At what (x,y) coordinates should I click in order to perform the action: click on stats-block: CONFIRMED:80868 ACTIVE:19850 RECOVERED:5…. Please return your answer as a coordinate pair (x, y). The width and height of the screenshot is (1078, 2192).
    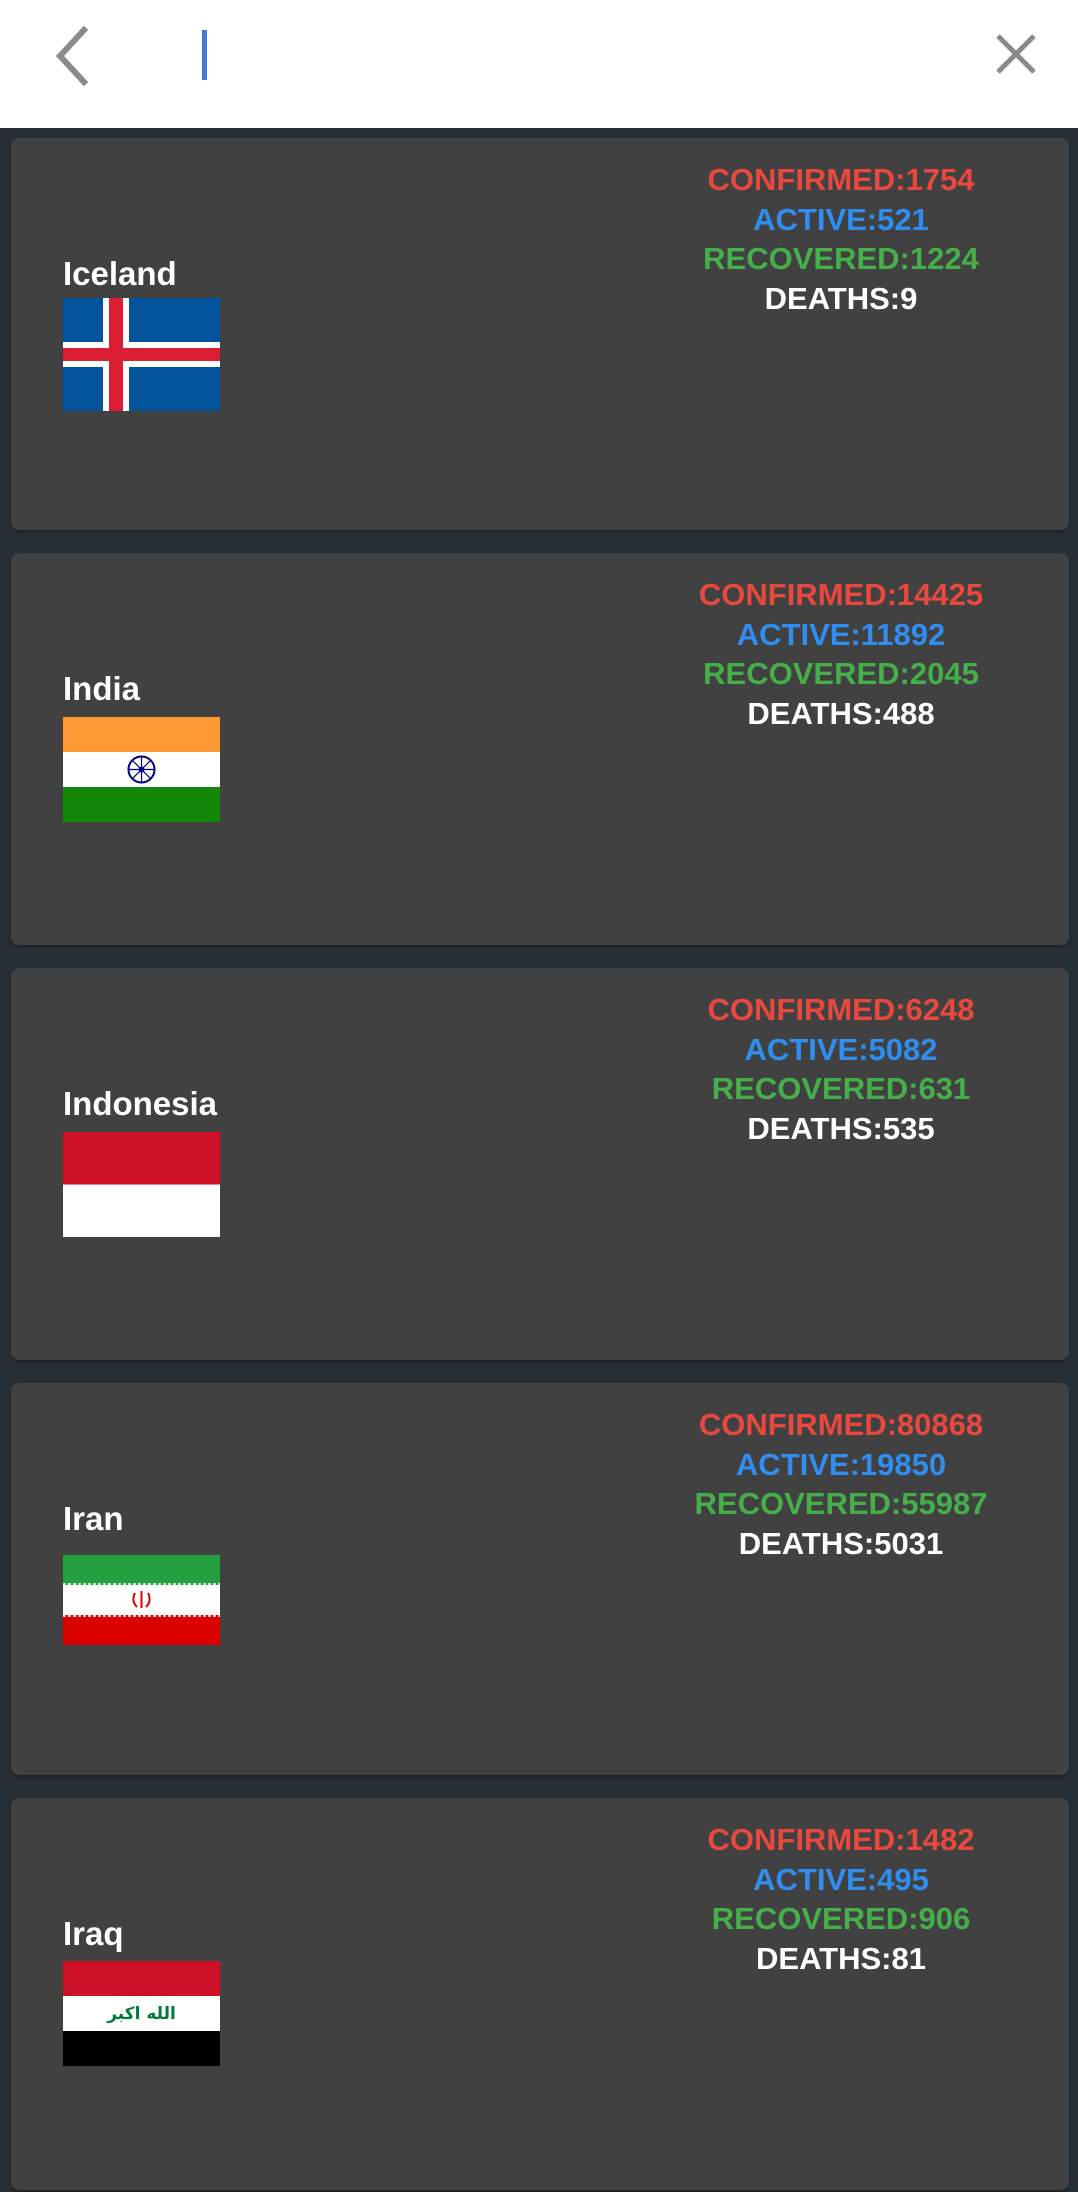
    Looking at the image, I should click on (841, 1484).